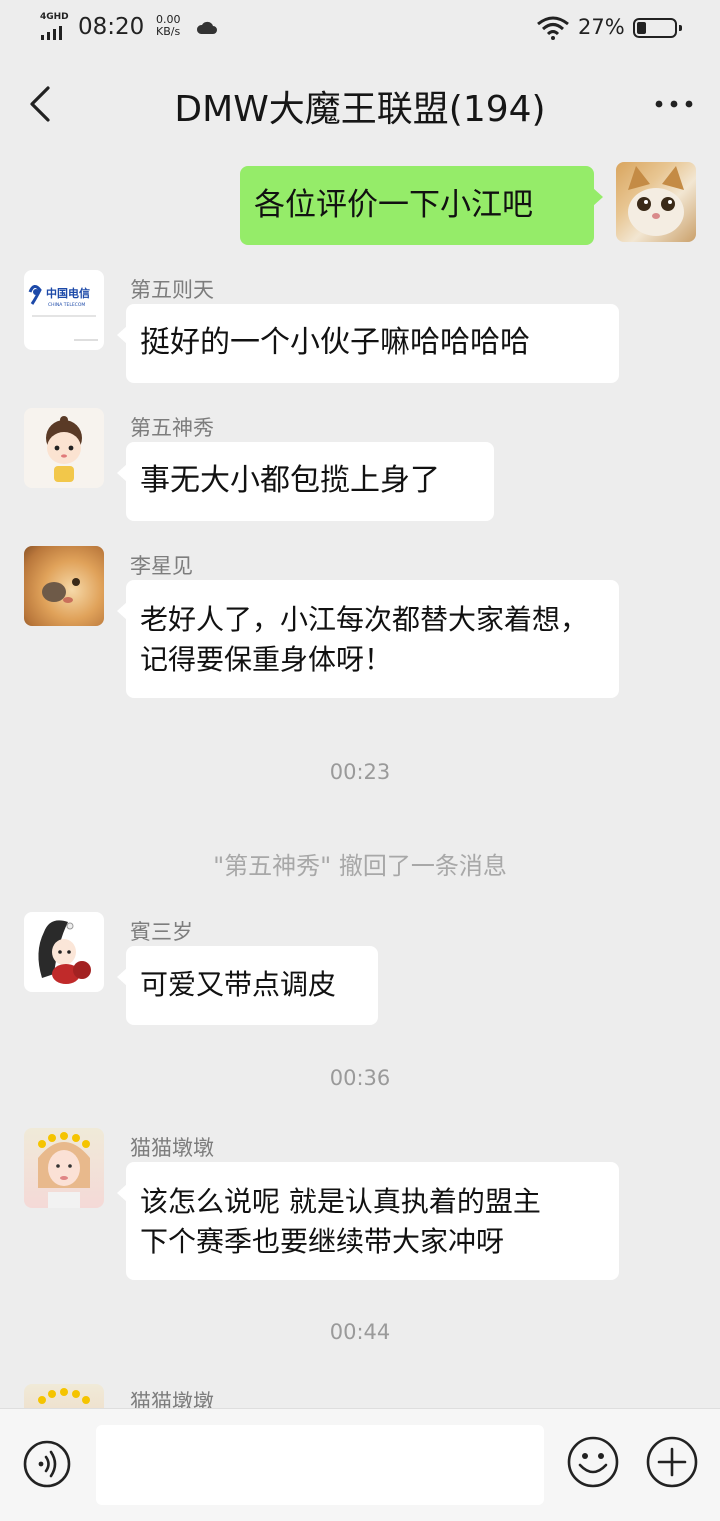  What do you see at coordinates (335, 342) in the screenshot?
I see `message-text: 挺好的一个小伙子嘛哈哈哈哈` at bounding box center [335, 342].